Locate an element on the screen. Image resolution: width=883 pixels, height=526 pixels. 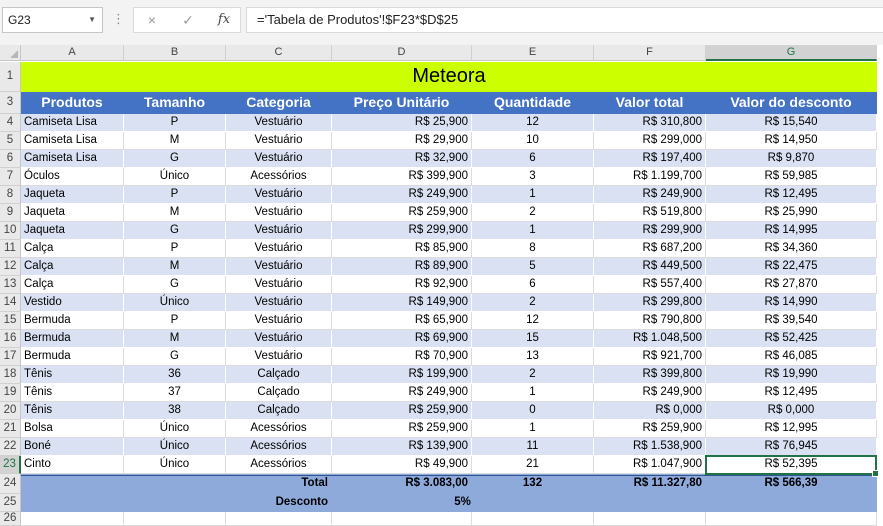
row-header: 26 is located at coordinates (10, 519).